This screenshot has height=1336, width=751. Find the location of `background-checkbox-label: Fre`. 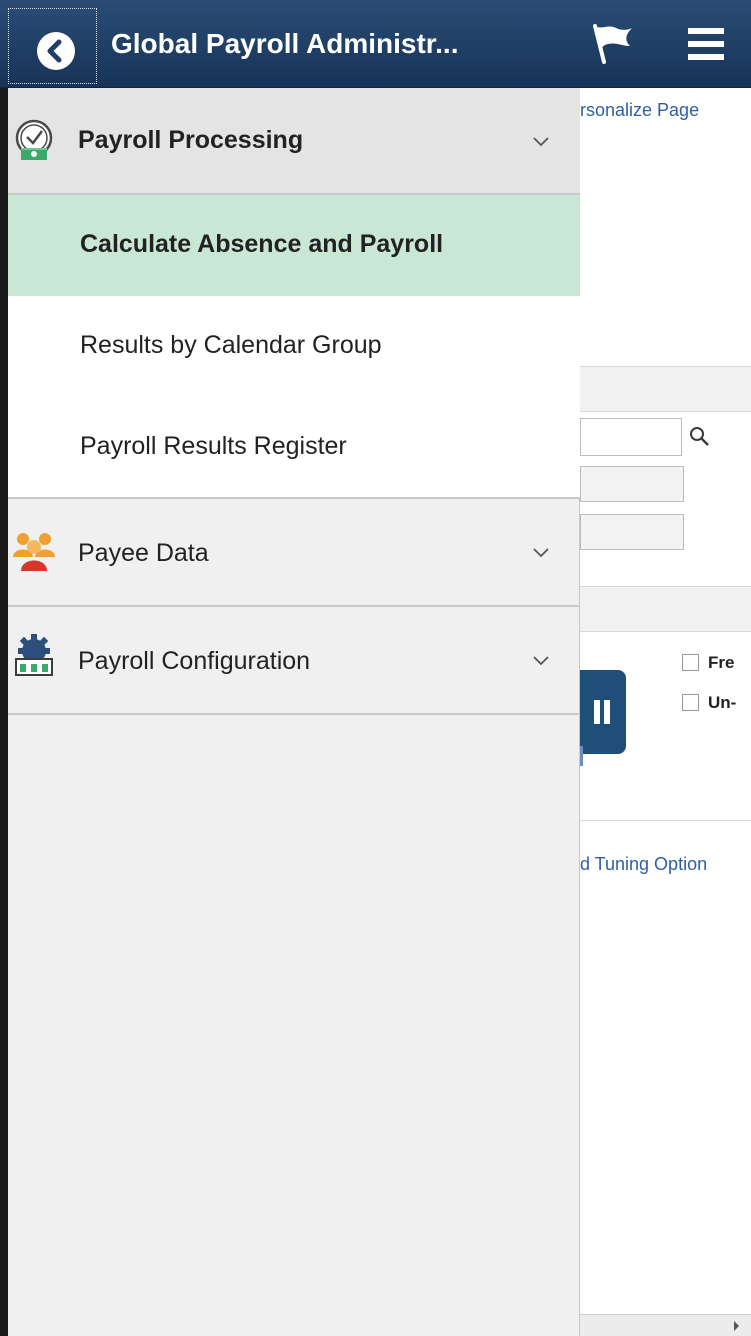

background-checkbox-label: Fre is located at coordinates (721, 662).